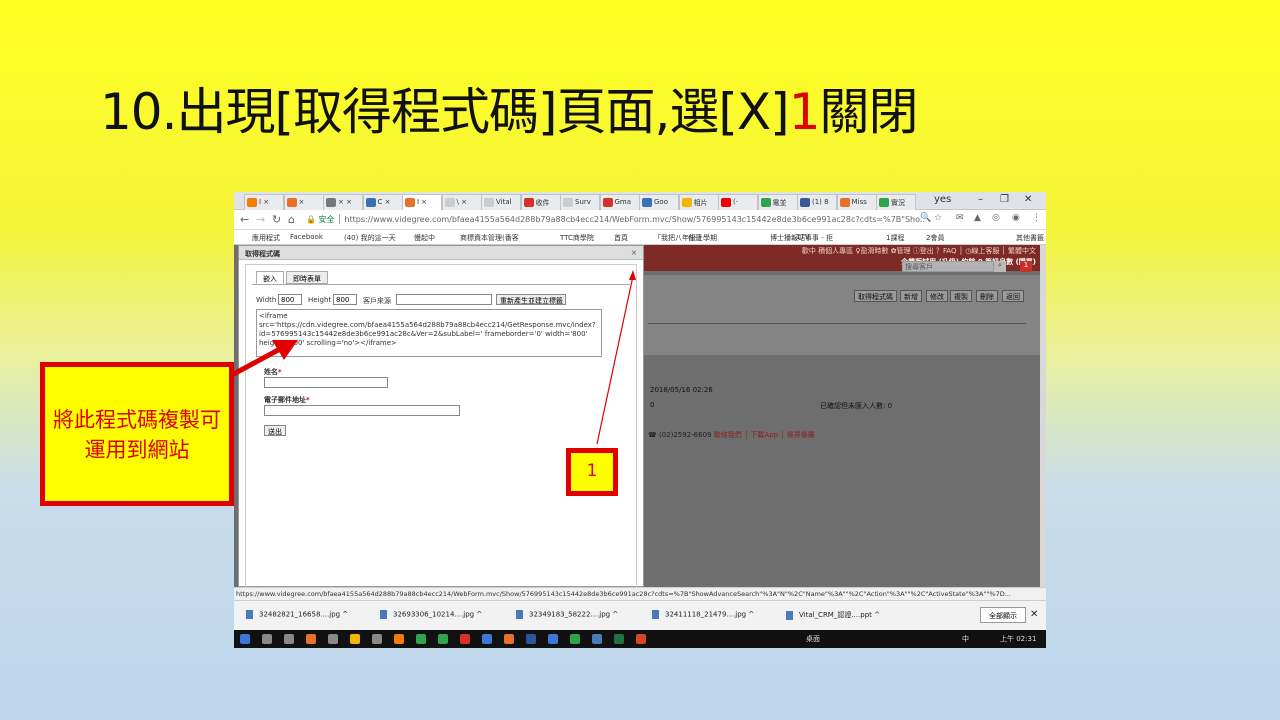 Image resolution: width=1280 pixels, height=720 pixels. Describe the element at coordinates (615, 360) in the screenshot. I see `arrow-to-close-line` at that location.